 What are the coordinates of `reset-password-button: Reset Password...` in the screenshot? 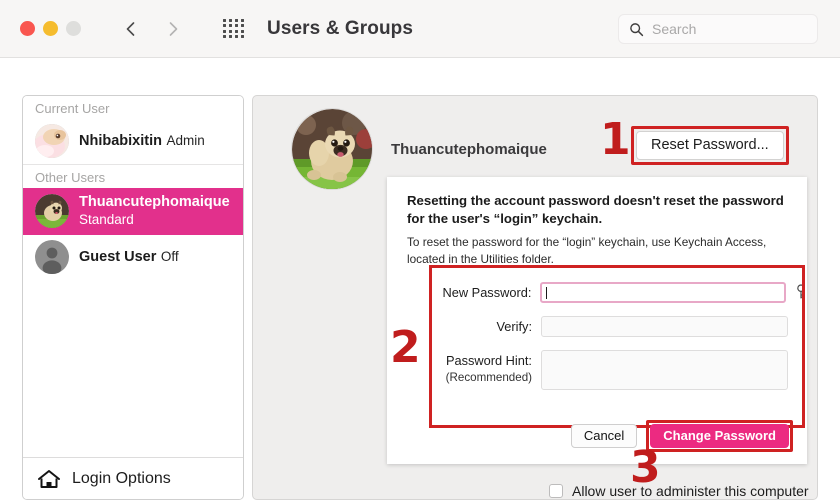 It's located at (710, 145).